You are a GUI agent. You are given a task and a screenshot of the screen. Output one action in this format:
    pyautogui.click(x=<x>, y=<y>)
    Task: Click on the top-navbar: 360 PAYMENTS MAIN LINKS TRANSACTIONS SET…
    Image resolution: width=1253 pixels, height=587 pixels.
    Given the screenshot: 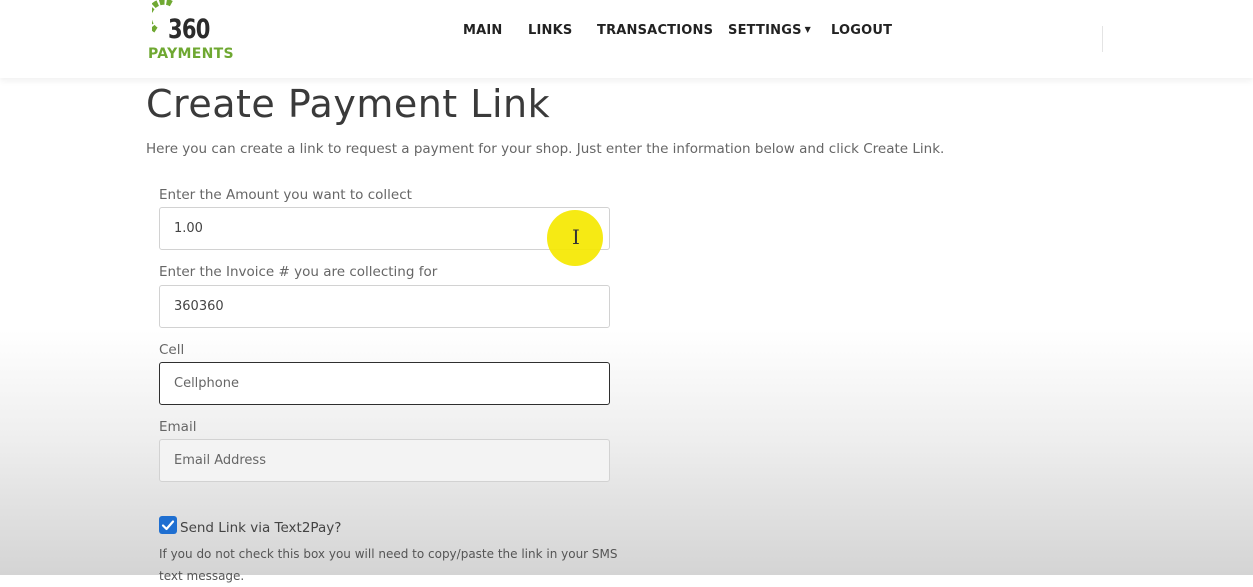 What is the action you would take?
    pyautogui.click(x=626, y=39)
    